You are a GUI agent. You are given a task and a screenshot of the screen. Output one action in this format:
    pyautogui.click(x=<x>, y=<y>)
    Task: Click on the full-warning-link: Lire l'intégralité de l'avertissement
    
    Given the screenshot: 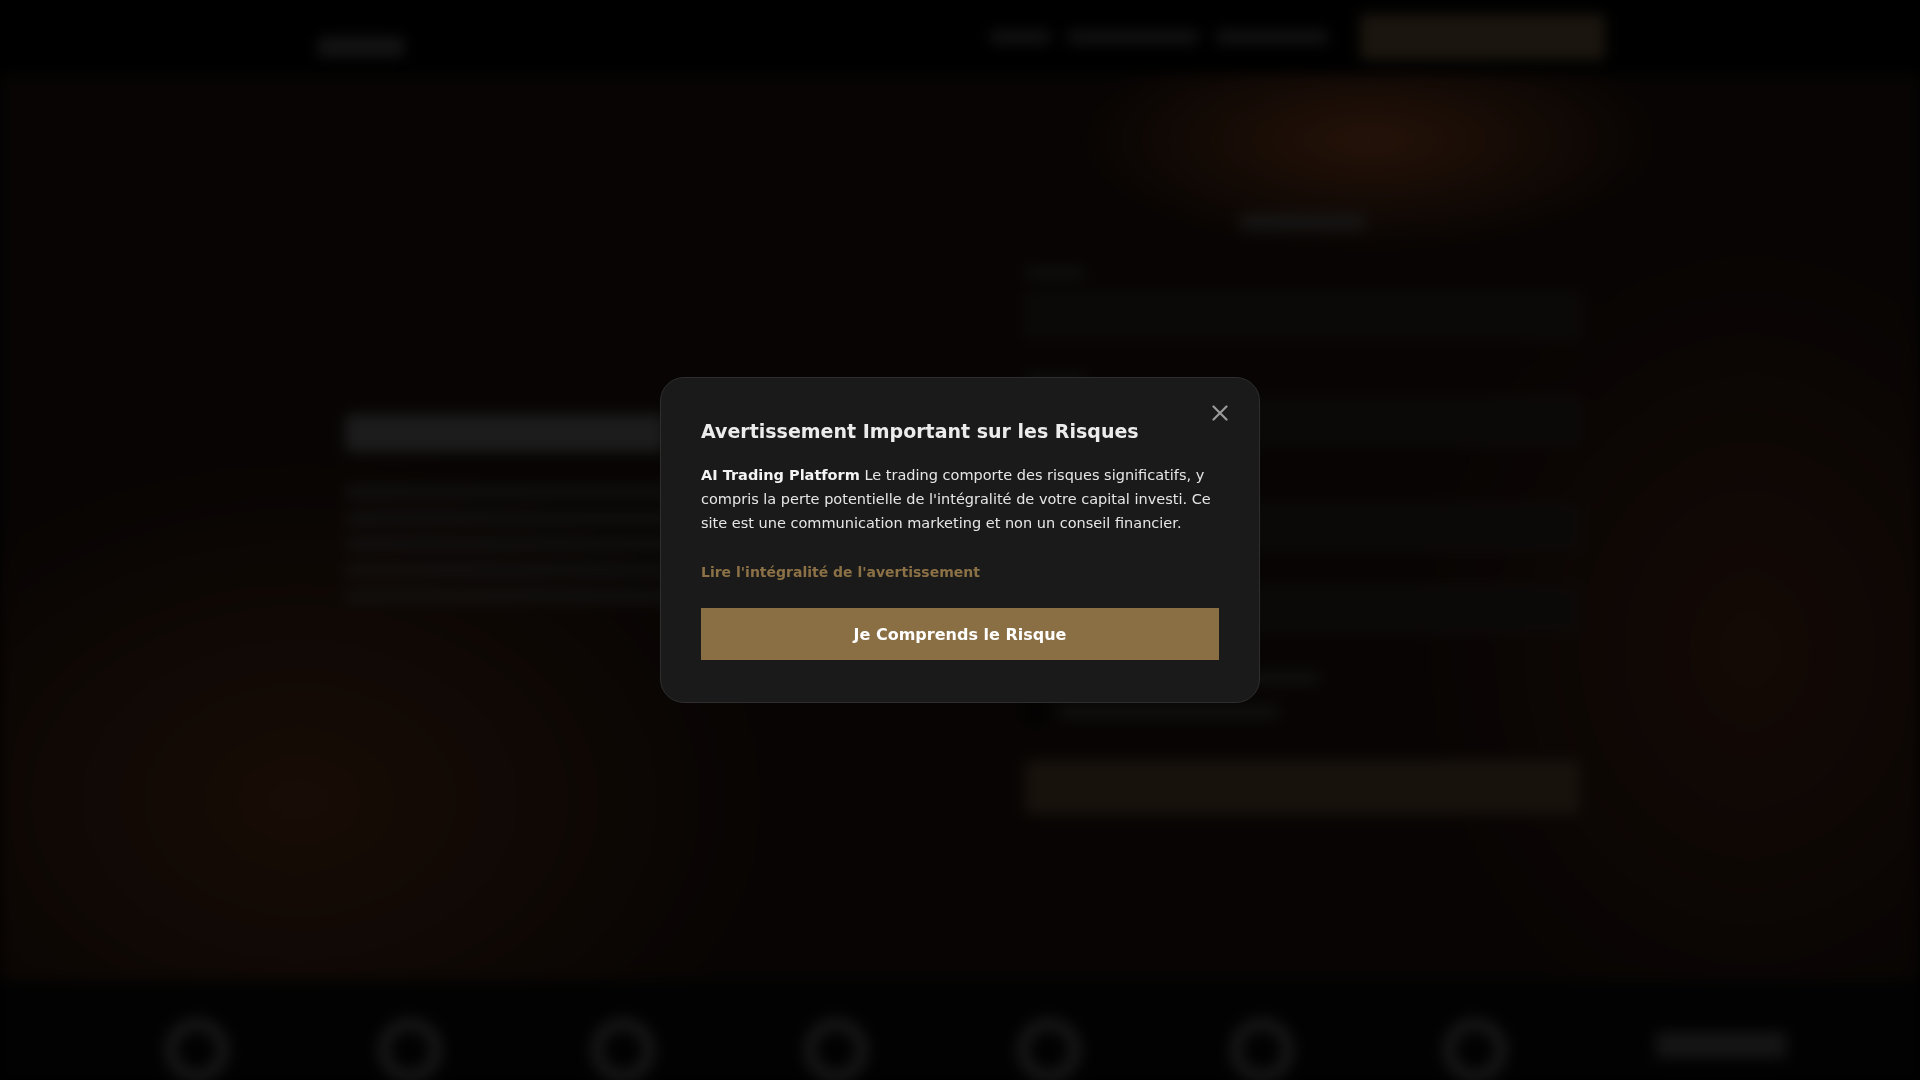 What is the action you would take?
    pyautogui.click(x=840, y=572)
    